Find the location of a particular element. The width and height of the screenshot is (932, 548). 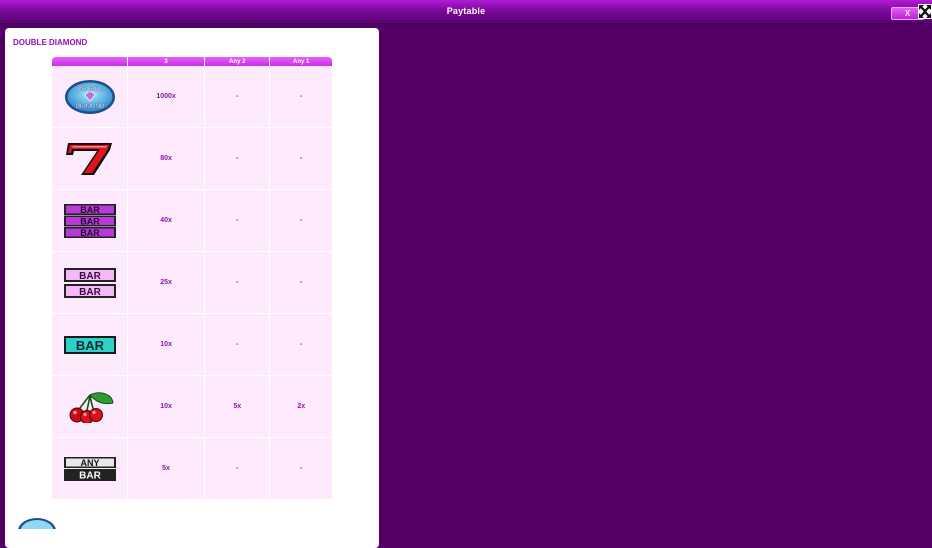

table-row: BAR 10x - - is located at coordinates (192, 345).